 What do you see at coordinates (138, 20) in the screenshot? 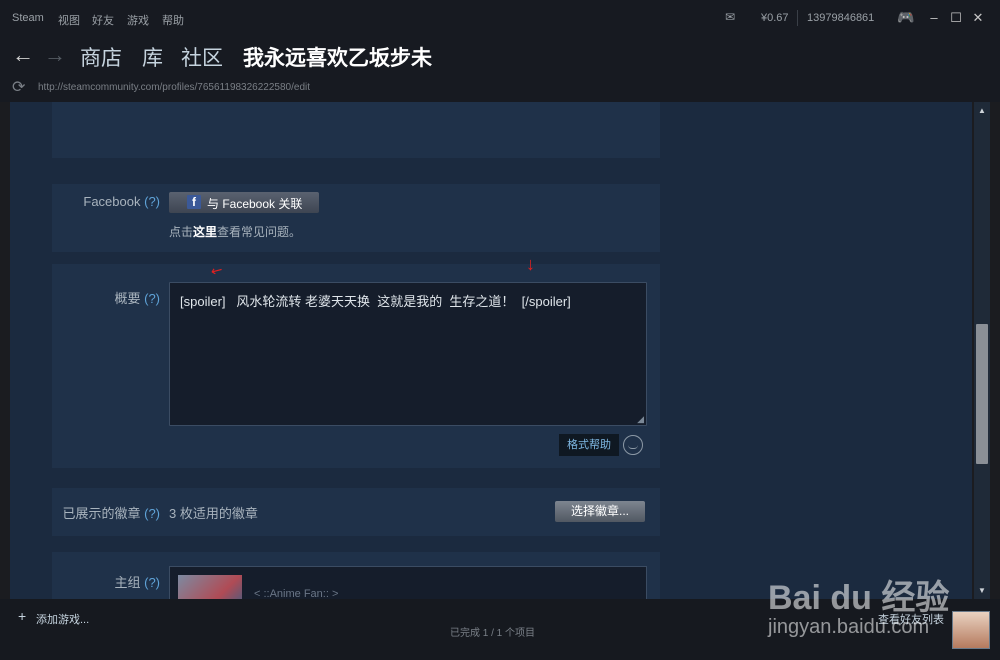
I see `menu-games: 游戏` at bounding box center [138, 20].